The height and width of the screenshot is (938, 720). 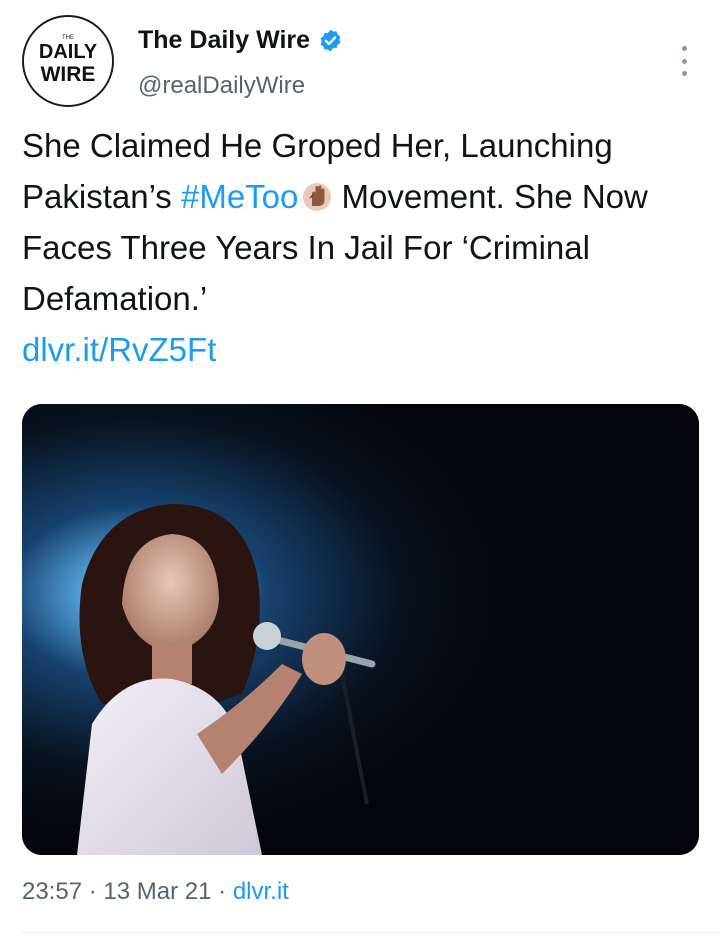 What do you see at coordinates (68, 52) in the screenshot?
I see `logo-text-top: DAILY` at bounding box center [68, 52].